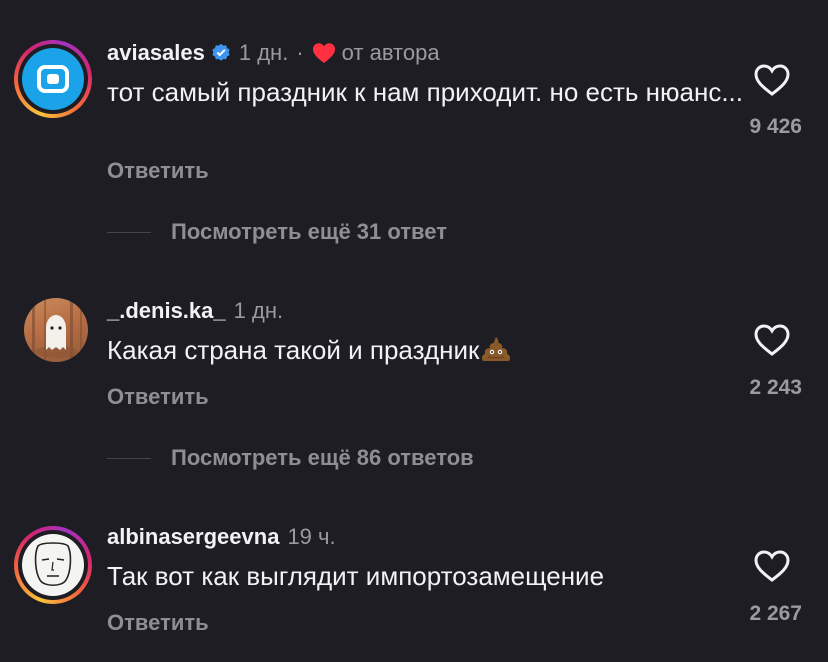  Describe the element at coordinates (156, 53) in the screenshot. I see `username: aviasales` at that location.